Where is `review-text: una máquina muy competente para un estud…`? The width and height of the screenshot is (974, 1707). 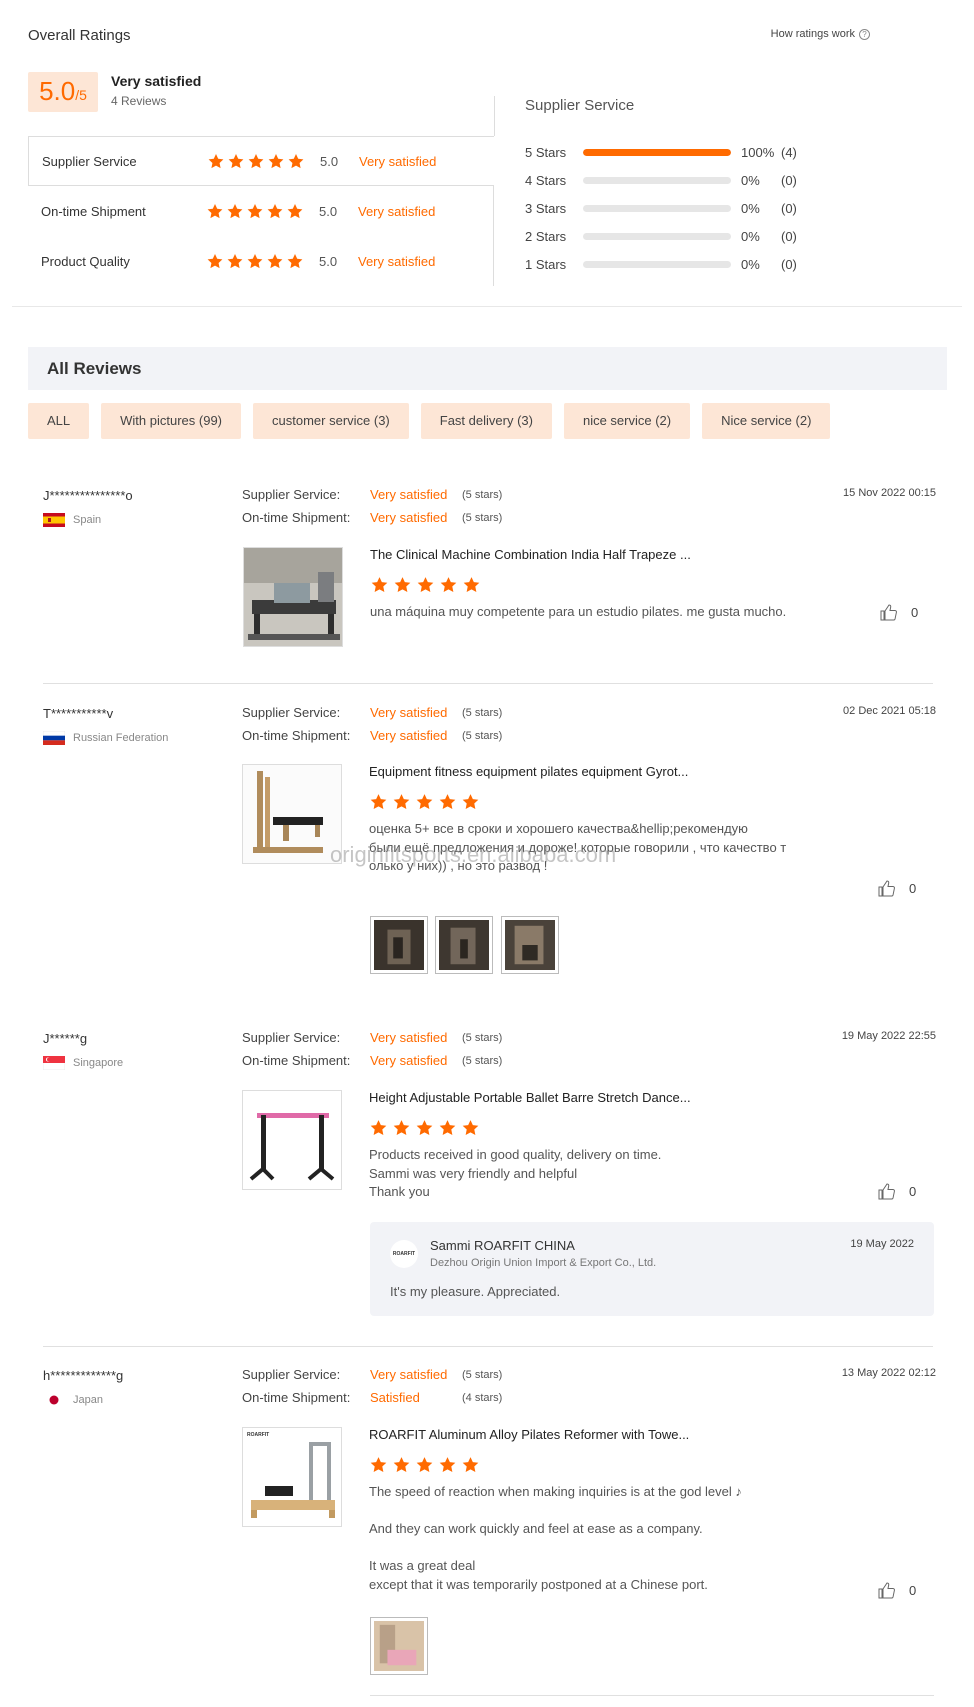
review-text: una máquina muy competente para un estud… is located at coordinates (578, 611).